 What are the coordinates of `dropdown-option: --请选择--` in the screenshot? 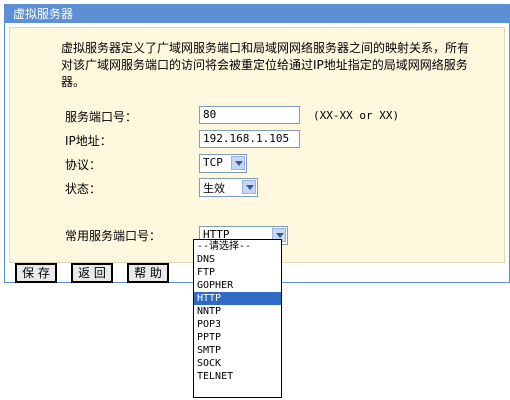 It's located at (237, 246).